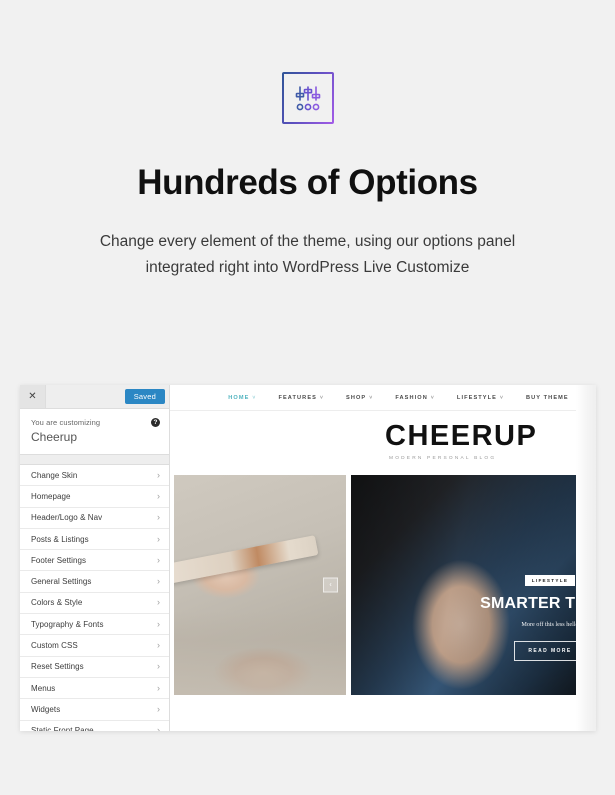 This screenshot has width=615, height=795. Describe the element at coordinates (67, 624) in the screenshot. I see `sidebar-item-label: Typography & Fonts` at that location.